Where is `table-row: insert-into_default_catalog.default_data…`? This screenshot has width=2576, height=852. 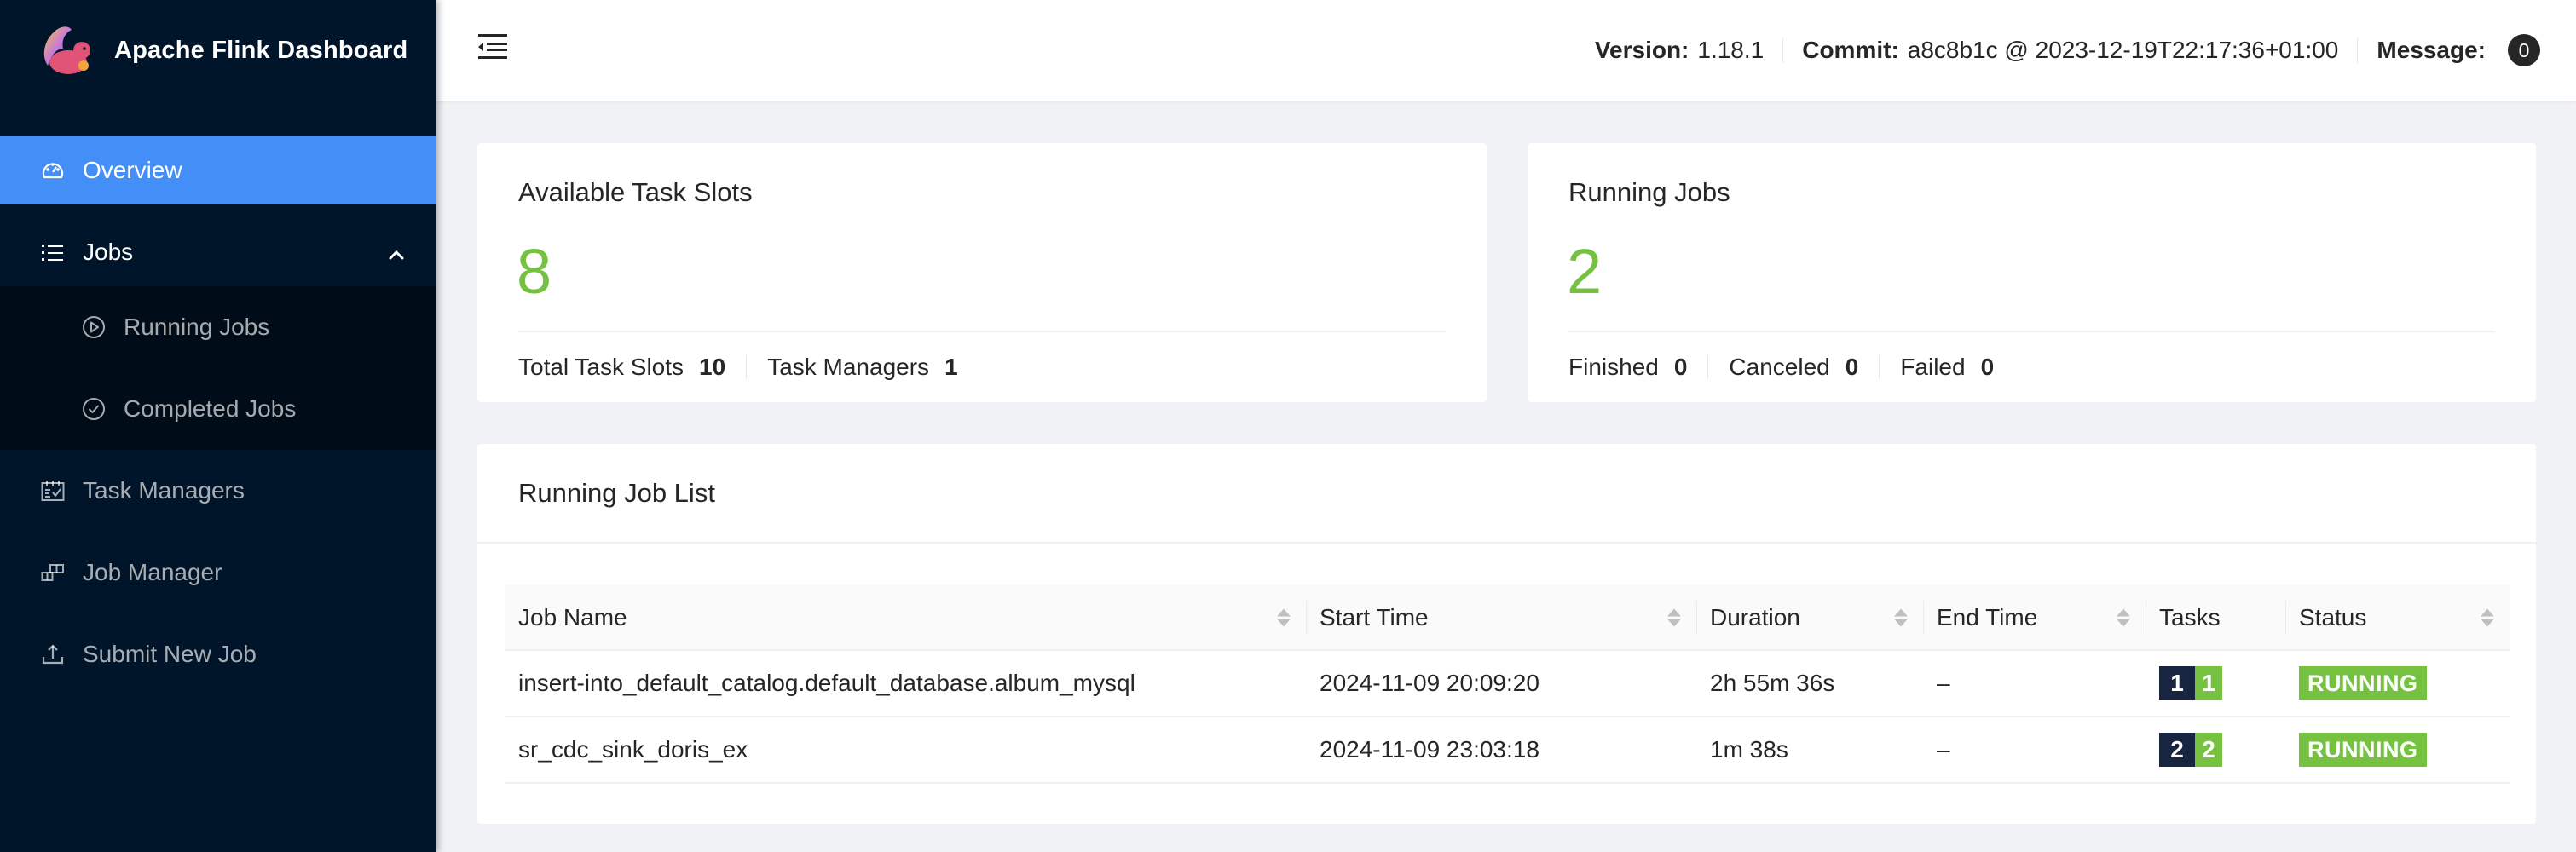 table-row: insert-into_default_catalog.default_data… is located at coordinates (1507, 683).